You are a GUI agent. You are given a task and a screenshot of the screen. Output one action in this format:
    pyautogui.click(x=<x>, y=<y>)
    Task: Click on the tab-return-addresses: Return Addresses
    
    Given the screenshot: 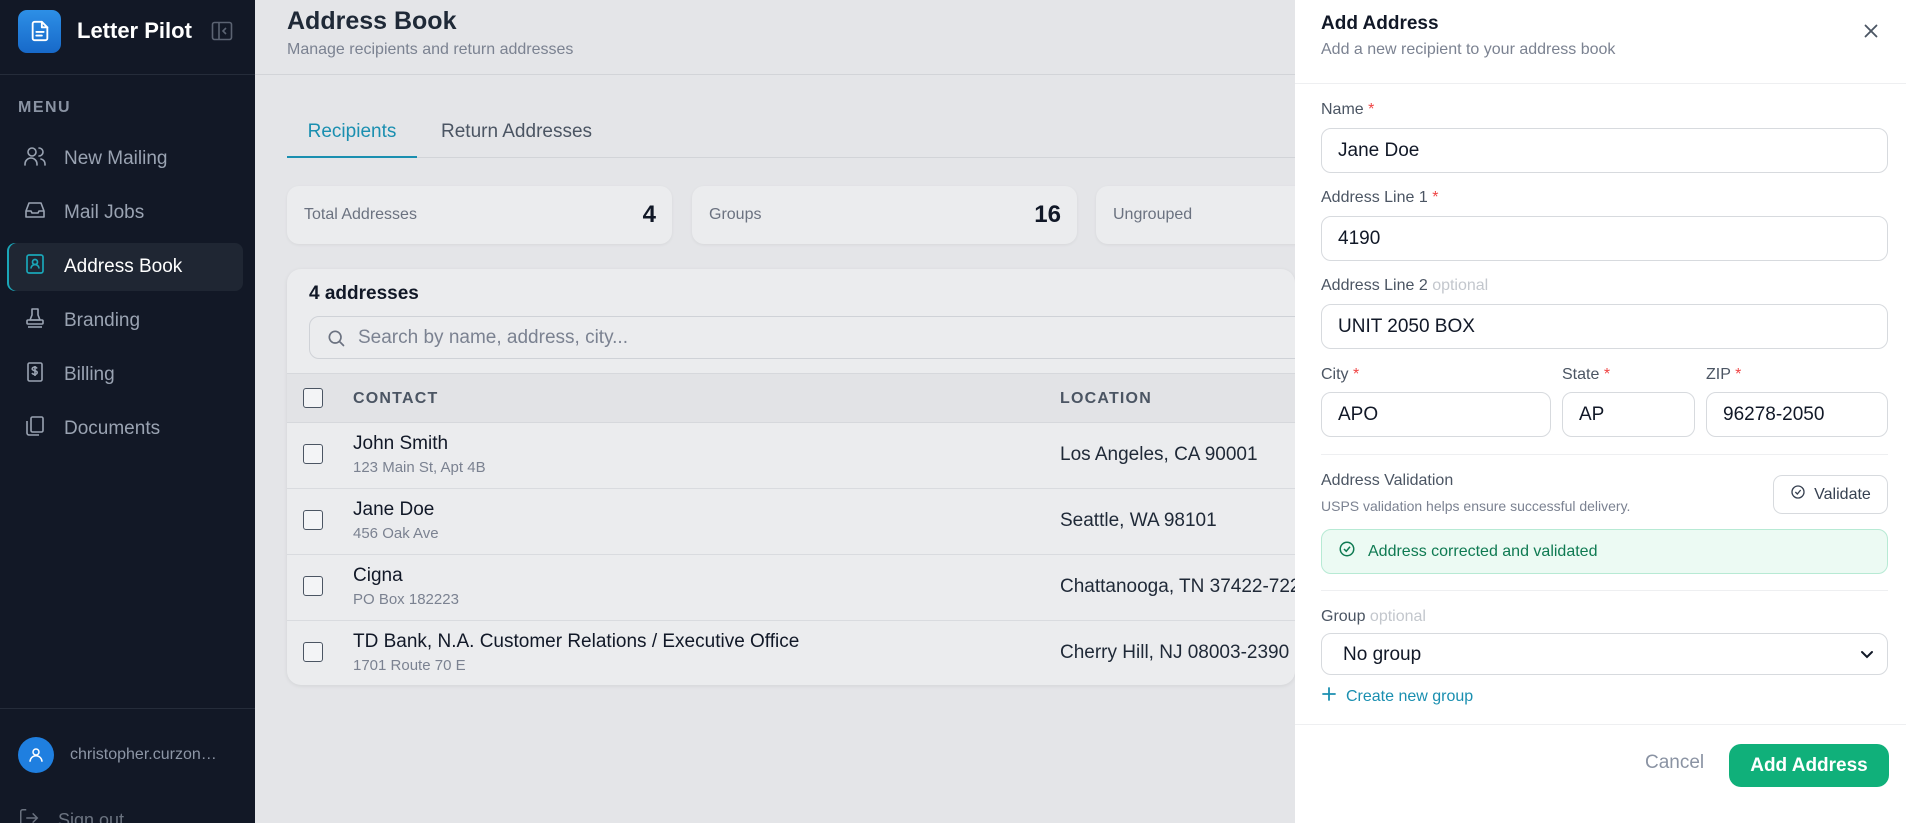 What is the action you would take?
    pyautogui.click(x=516, y=136)
    